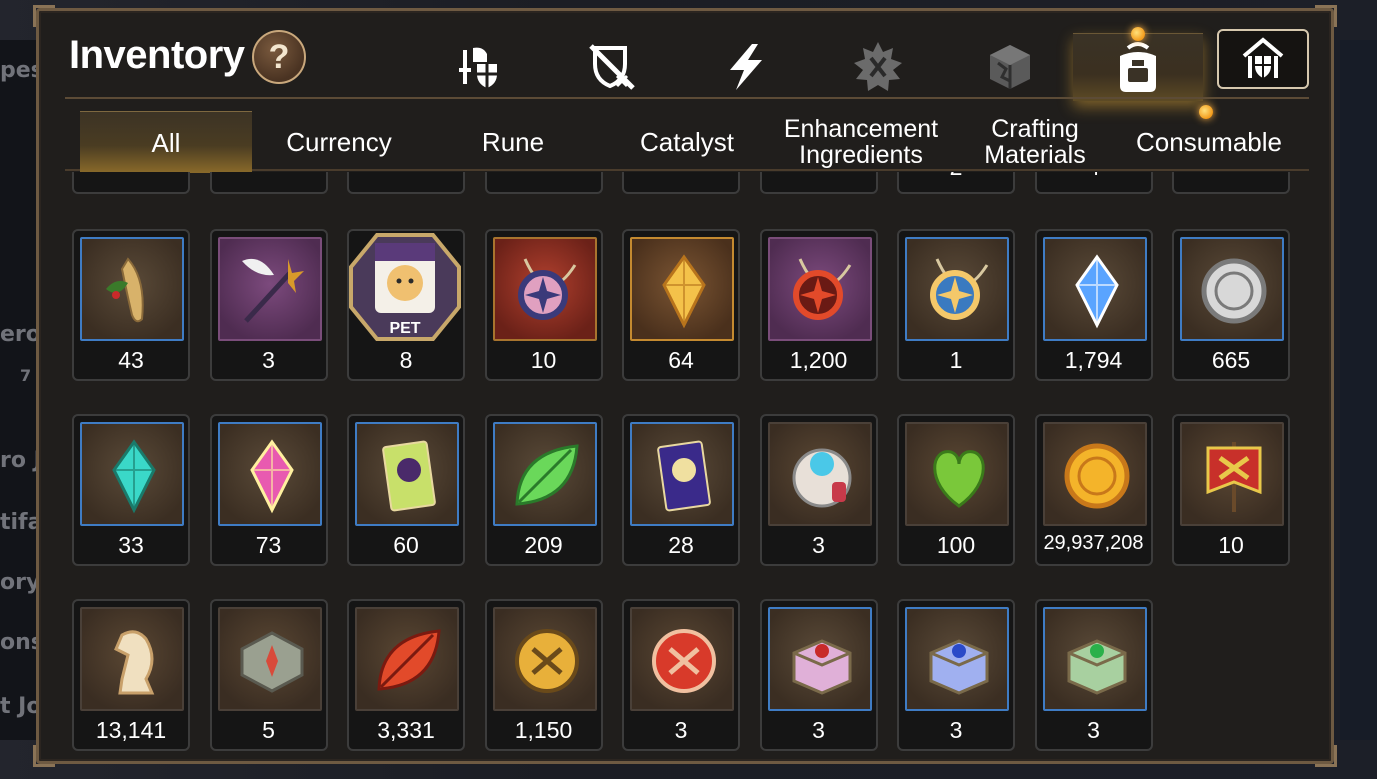 The height and width of the screenshot is (779, 1377). What do you see at coordinates (959, 479) in the screenshot?
I see `green-heart-icon` at bounding box center [959, 479].